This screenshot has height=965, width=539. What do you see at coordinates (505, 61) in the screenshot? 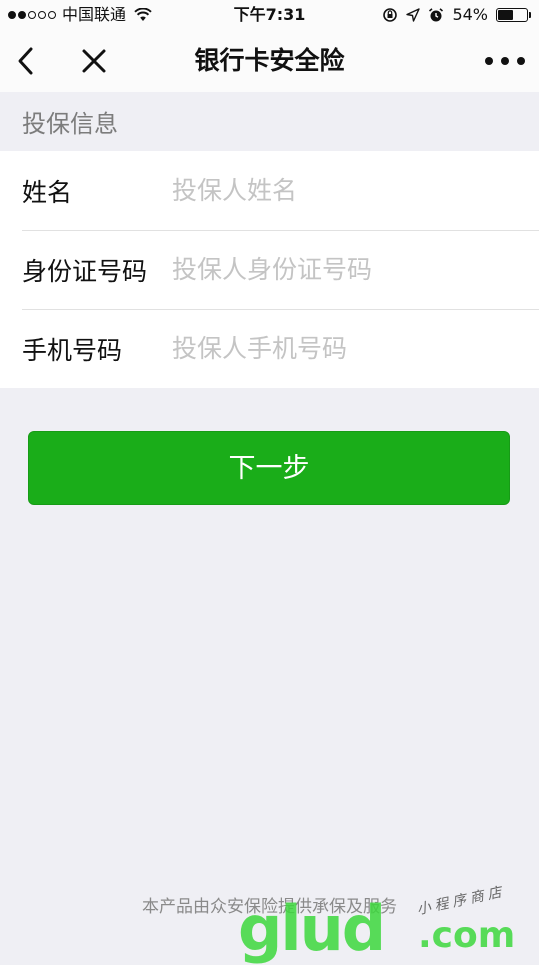
I see `more-button` at bounding box center [505, 61].